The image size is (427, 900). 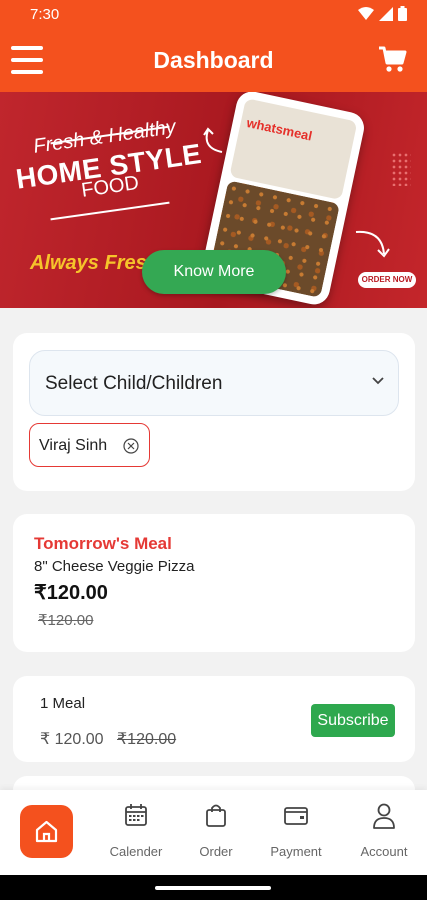 What do you see at coordinates (384, 851) in the screenshot?
I see `nav-label-account: Account` at bounding box center [384, 851].